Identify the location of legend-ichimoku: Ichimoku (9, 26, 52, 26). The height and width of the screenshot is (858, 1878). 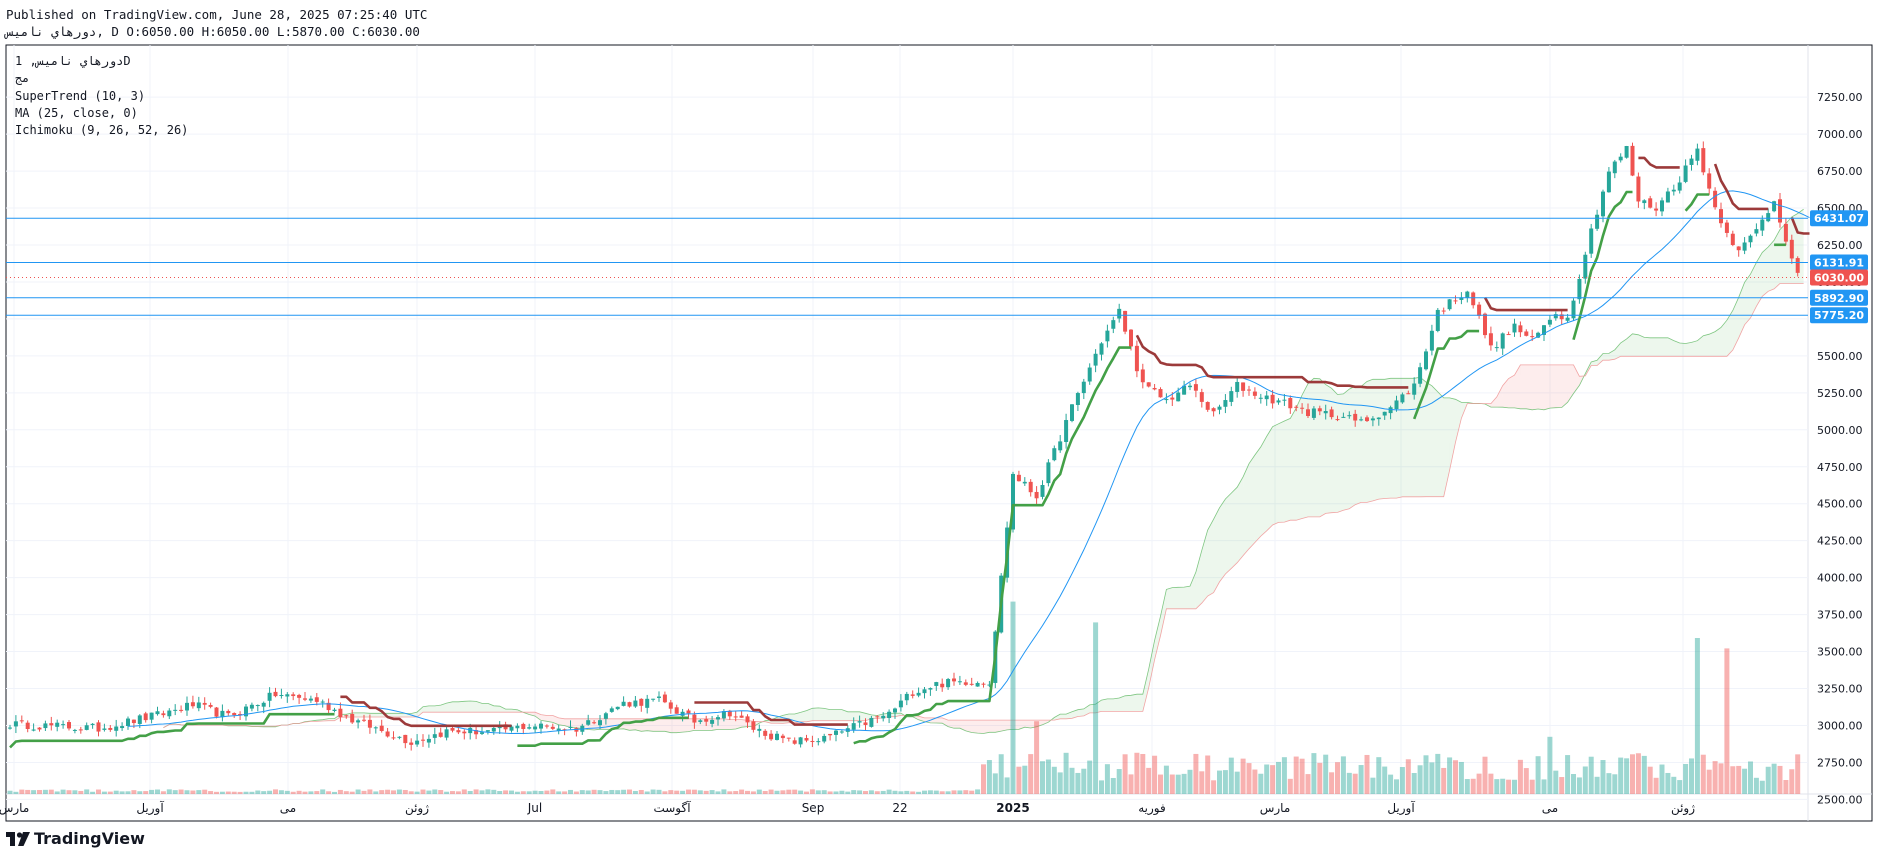
(101, 130).